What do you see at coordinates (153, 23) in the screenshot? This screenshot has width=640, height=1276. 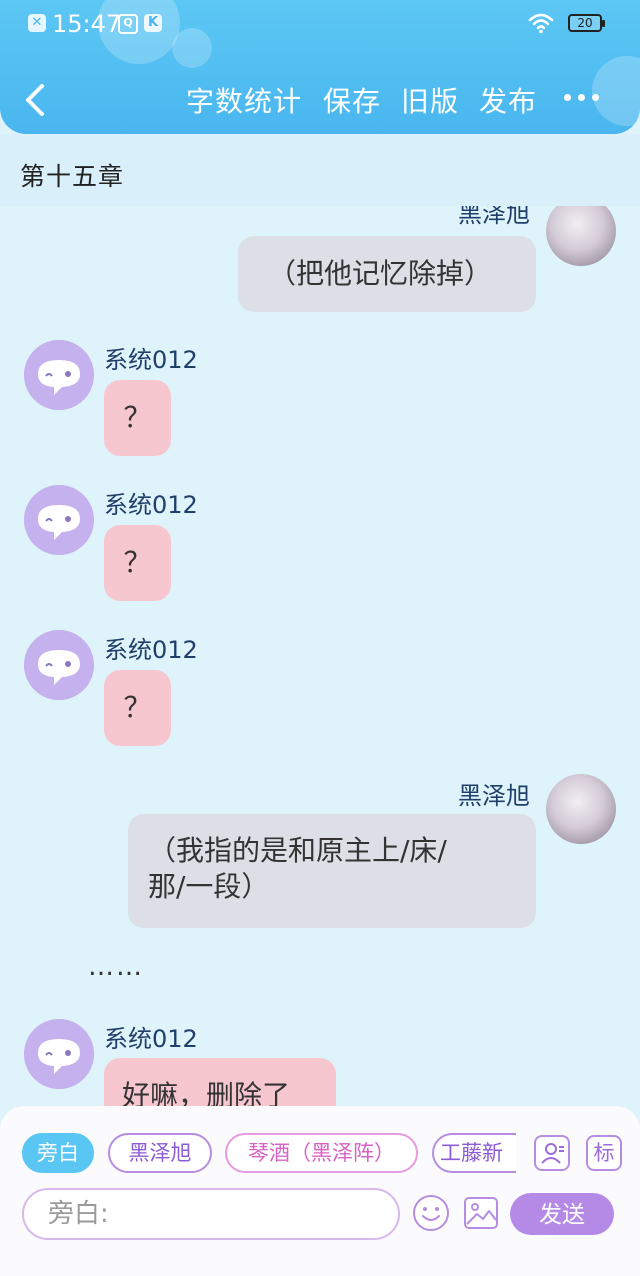 I see `k-badge-icon: K` at bounding box center [153, 23].